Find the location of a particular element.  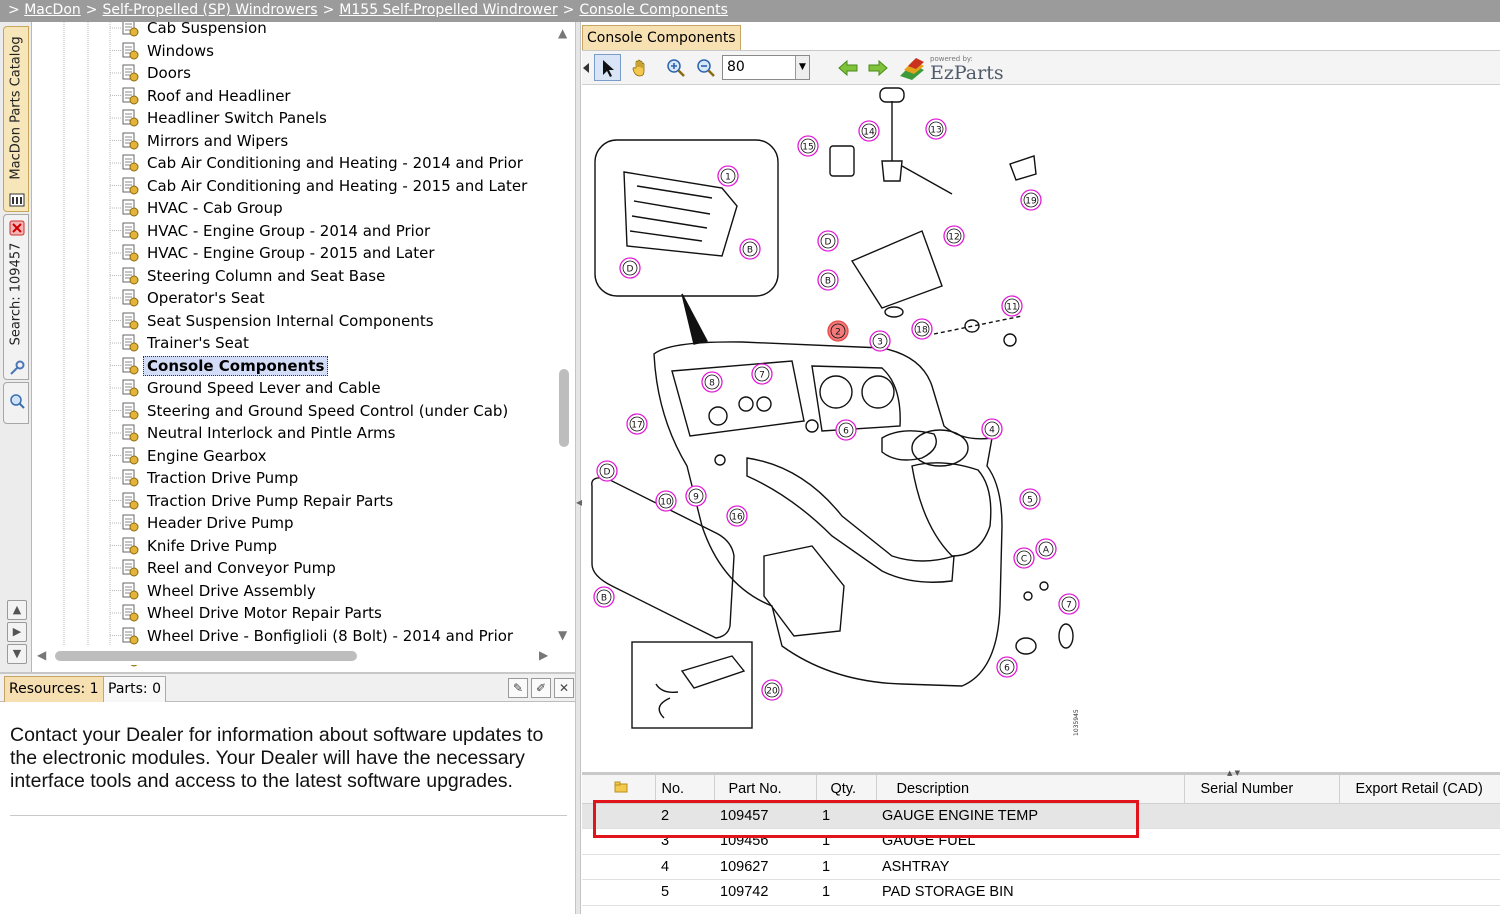

table-row: 5 109742 1 PAD STORAGE BIN is located at coordinates (1041, 892).